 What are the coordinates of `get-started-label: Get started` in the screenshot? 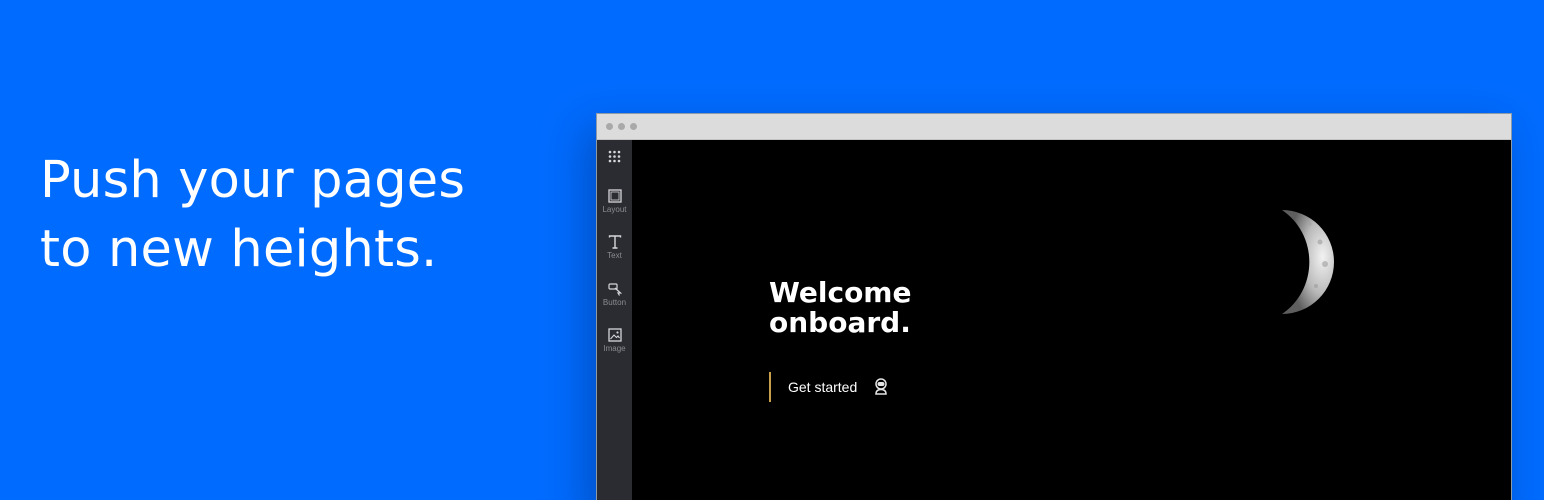 It's located at (823, 387).